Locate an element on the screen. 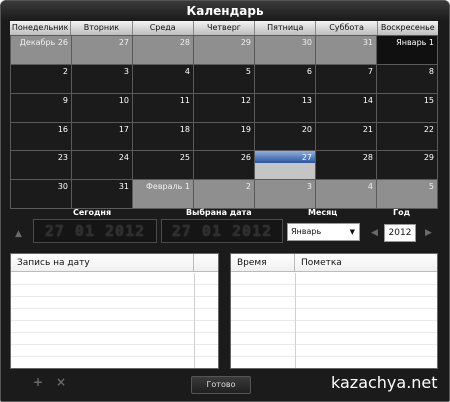 The image size is (450, 402). day-number: 22 is located at coordinates (428, 129).